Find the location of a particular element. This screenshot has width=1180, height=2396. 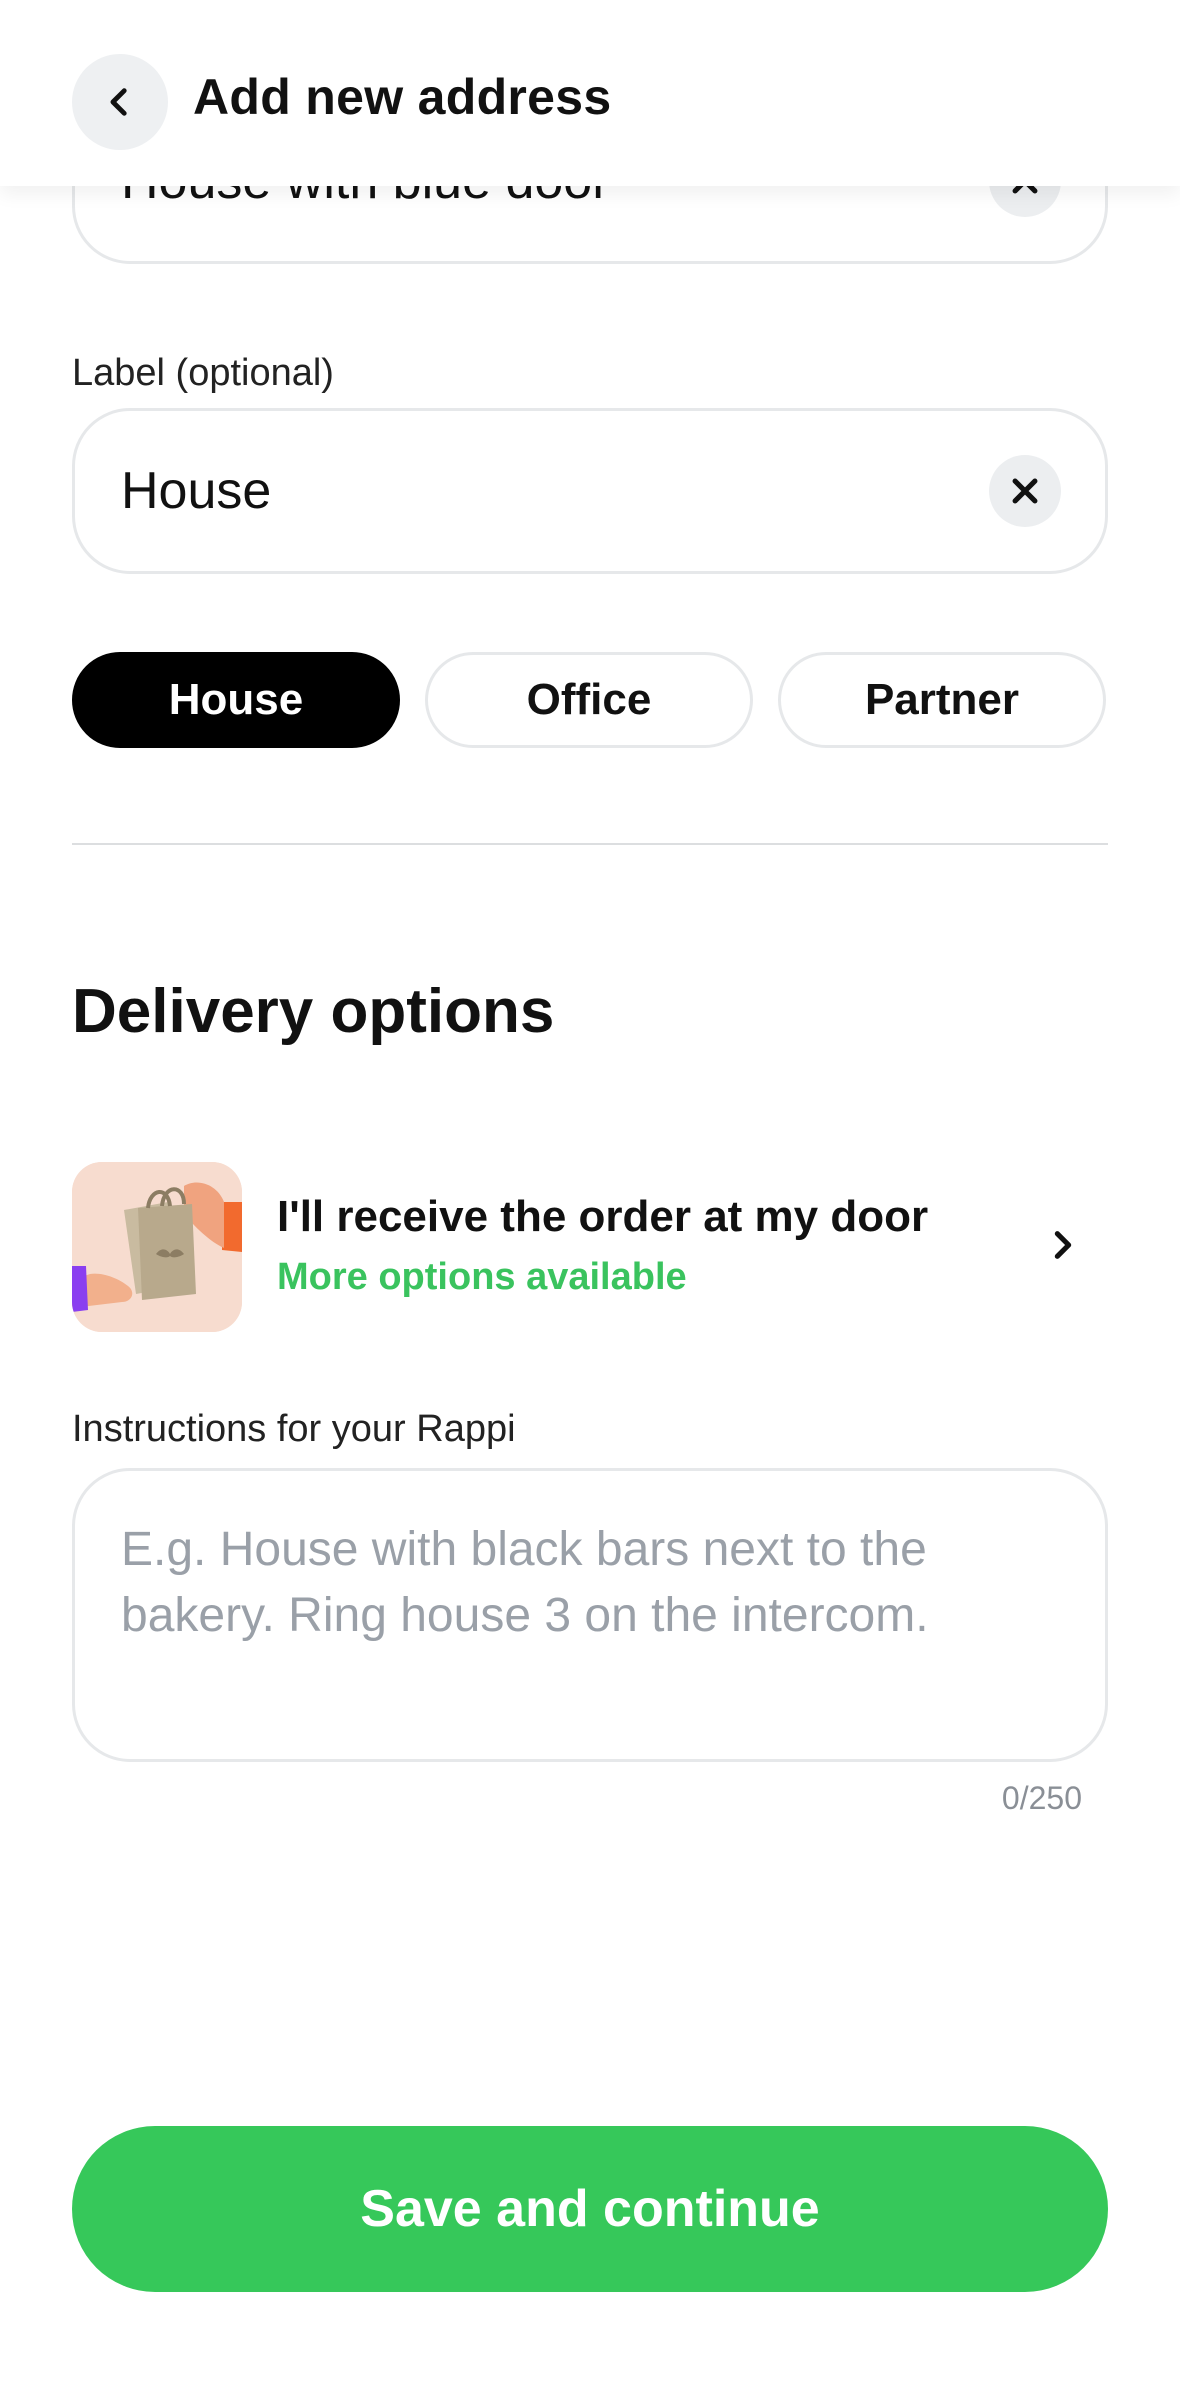

character-counter: 0/250 is located at coordinates (1041, 1798).